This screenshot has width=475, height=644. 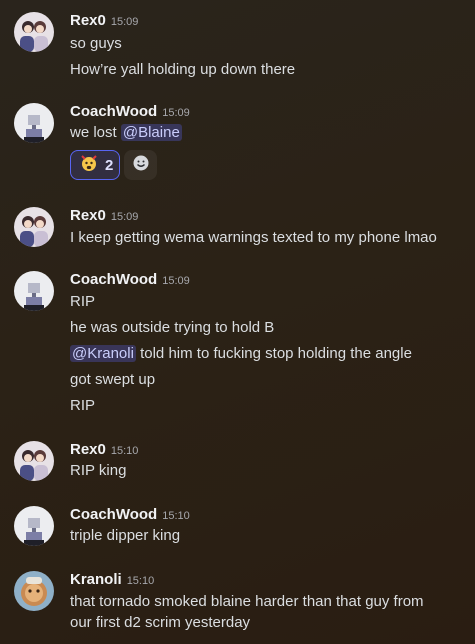 I want to click on smile-icon, so click(x=141, y=165).